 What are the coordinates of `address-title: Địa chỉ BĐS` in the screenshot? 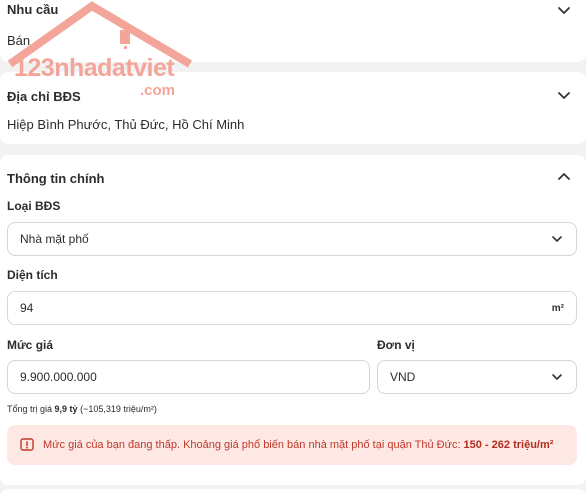 It's located at (44, 96).